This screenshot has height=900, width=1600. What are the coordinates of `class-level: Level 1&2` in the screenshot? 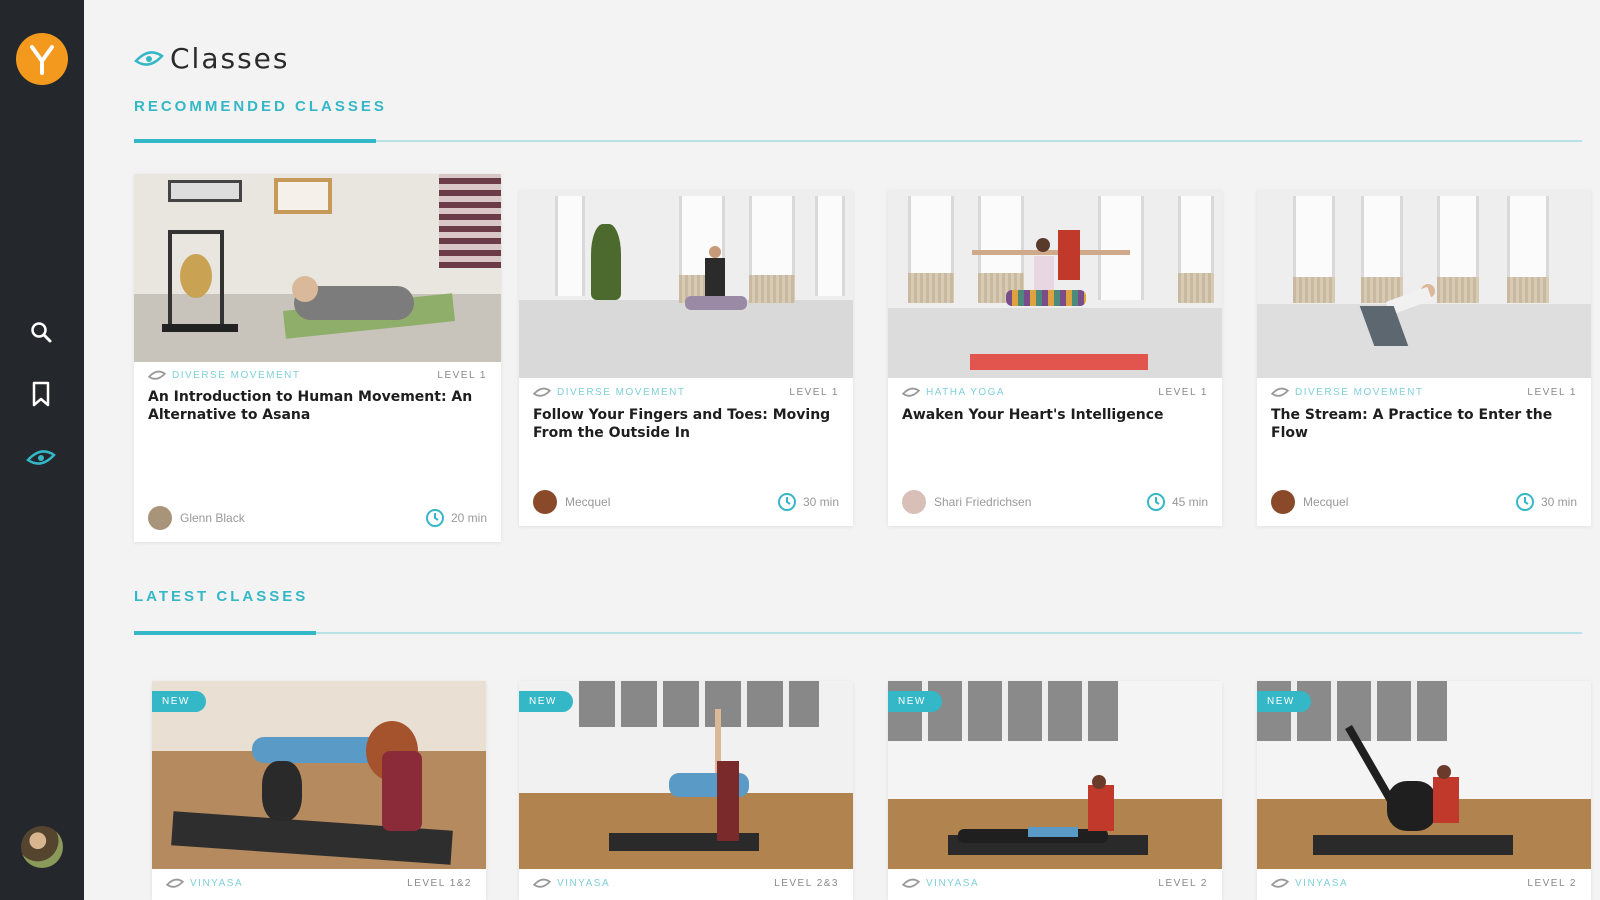 It's located at (439, 883).